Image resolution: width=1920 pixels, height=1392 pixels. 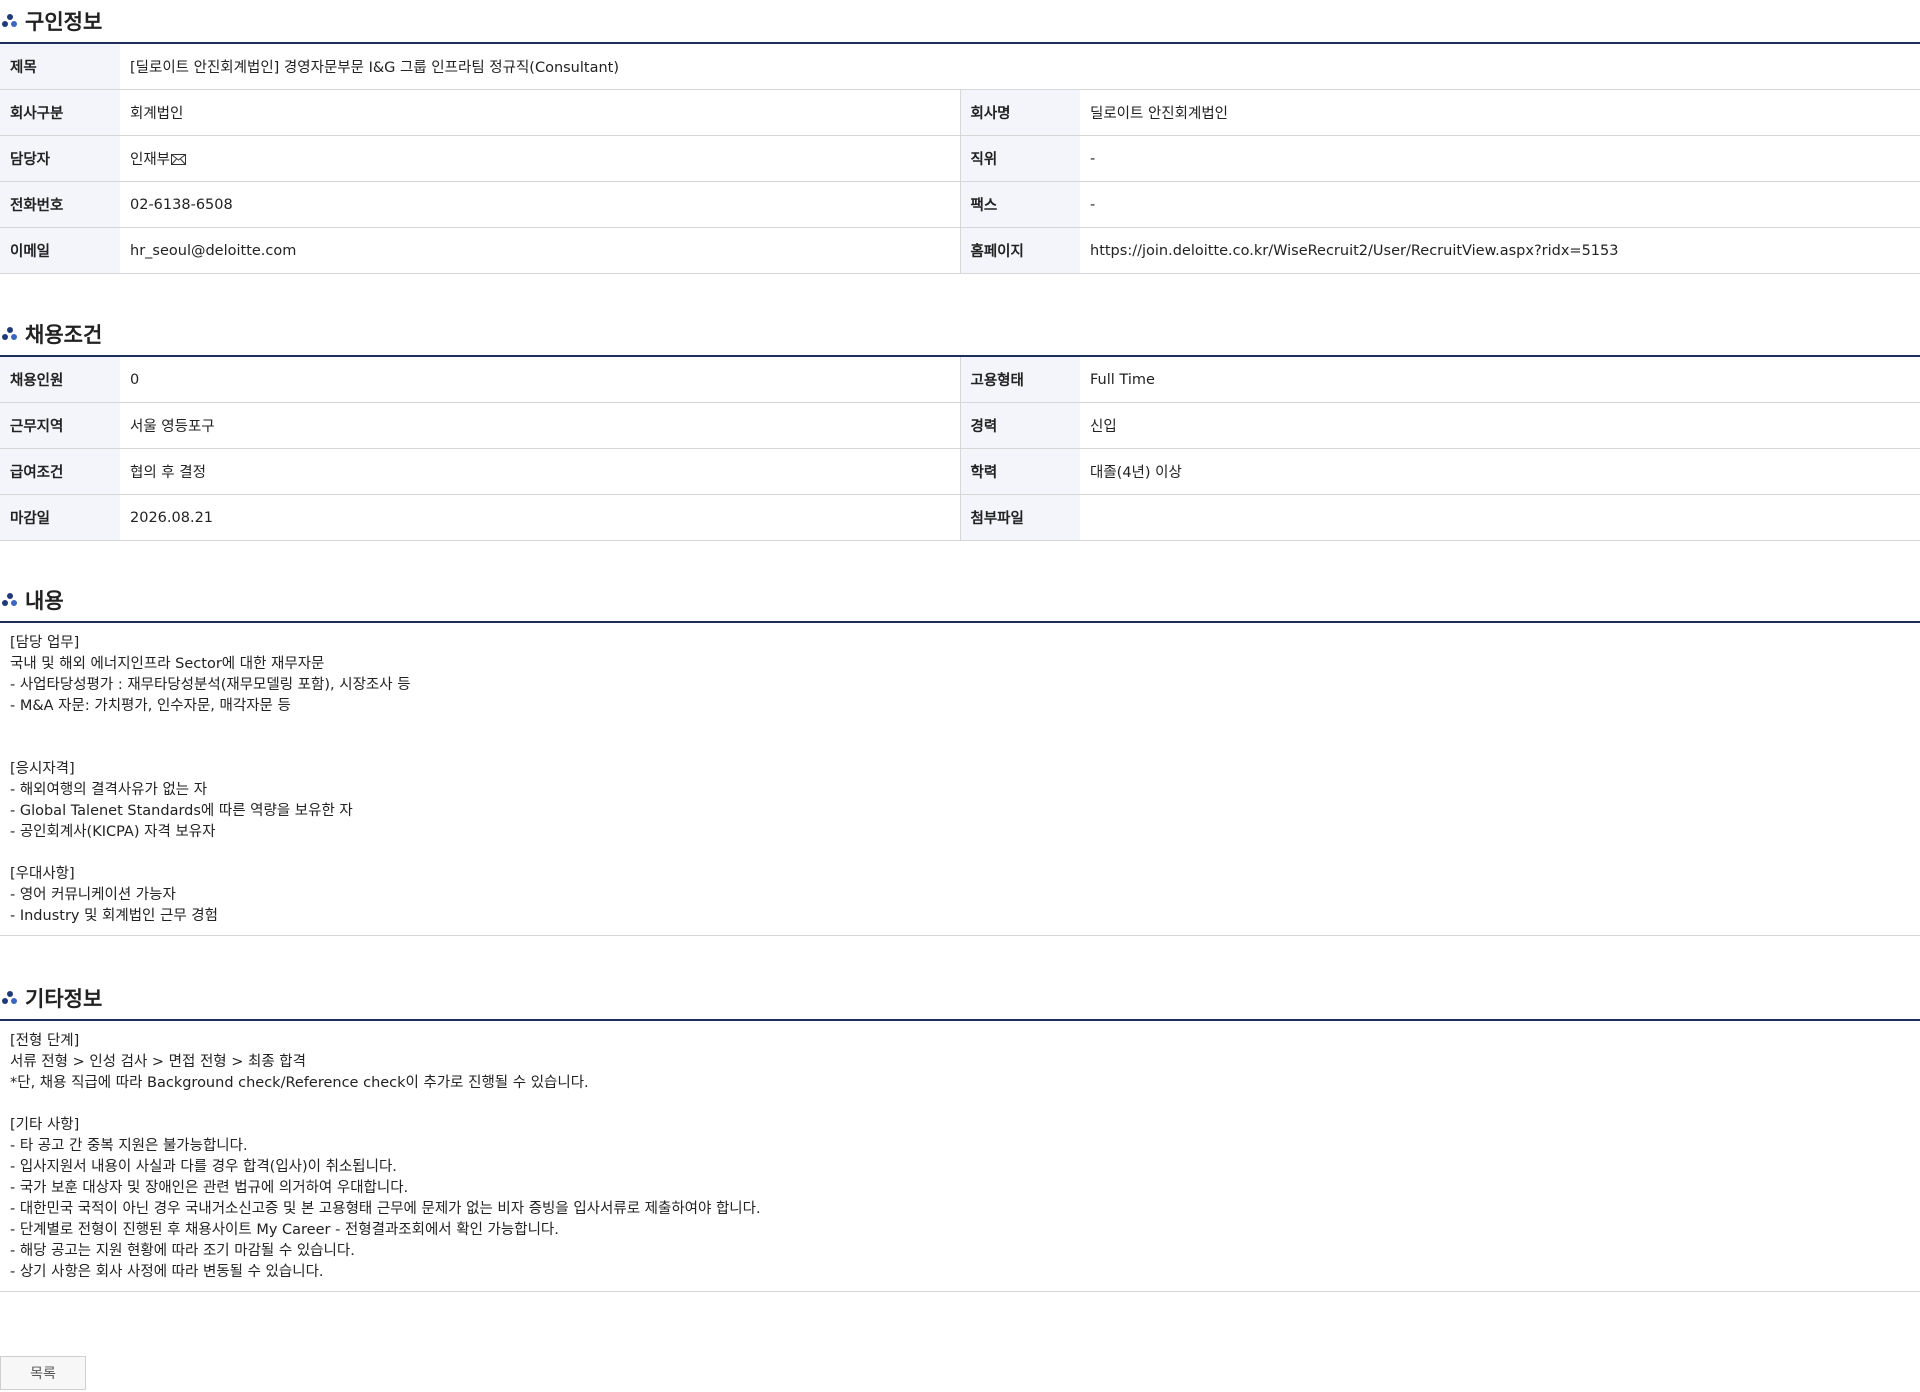 I want to click on etc-line: - 입사지원서 내용이 사실과 다를 경우 합격(입사)이 취소됩니다., so click(x=203, y=1167).